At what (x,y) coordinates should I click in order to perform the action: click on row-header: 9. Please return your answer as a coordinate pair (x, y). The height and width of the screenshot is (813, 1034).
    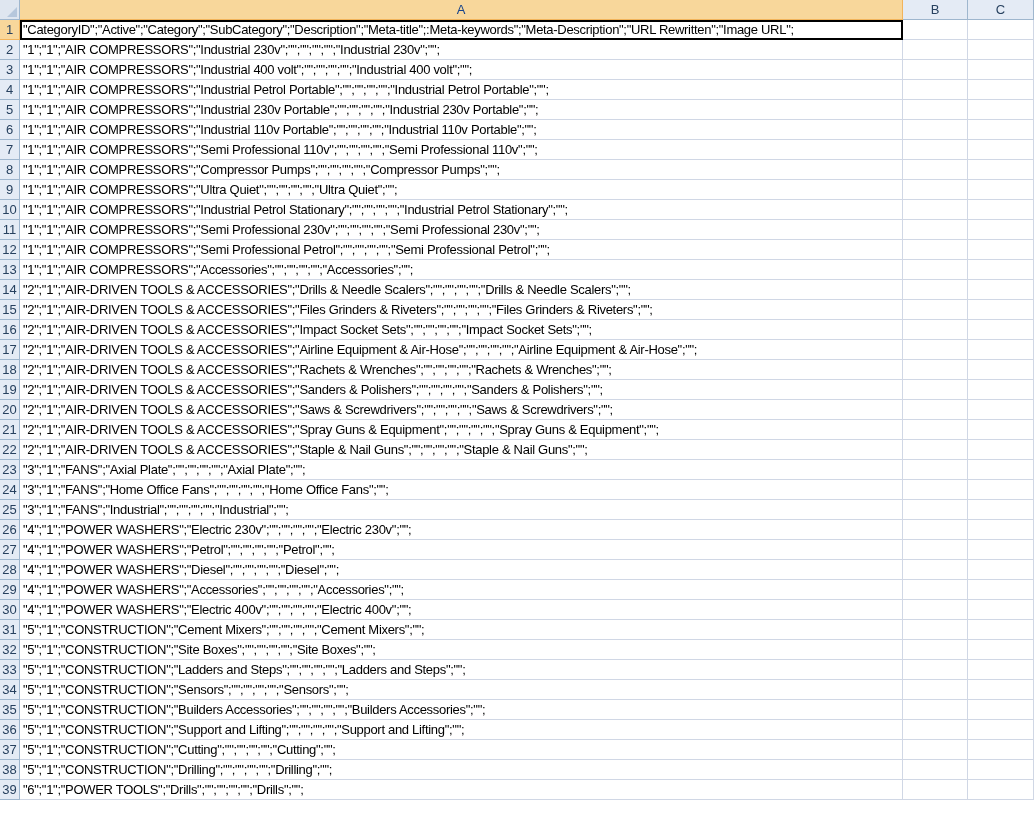
    Looking at the image, I should click on (10, 190).